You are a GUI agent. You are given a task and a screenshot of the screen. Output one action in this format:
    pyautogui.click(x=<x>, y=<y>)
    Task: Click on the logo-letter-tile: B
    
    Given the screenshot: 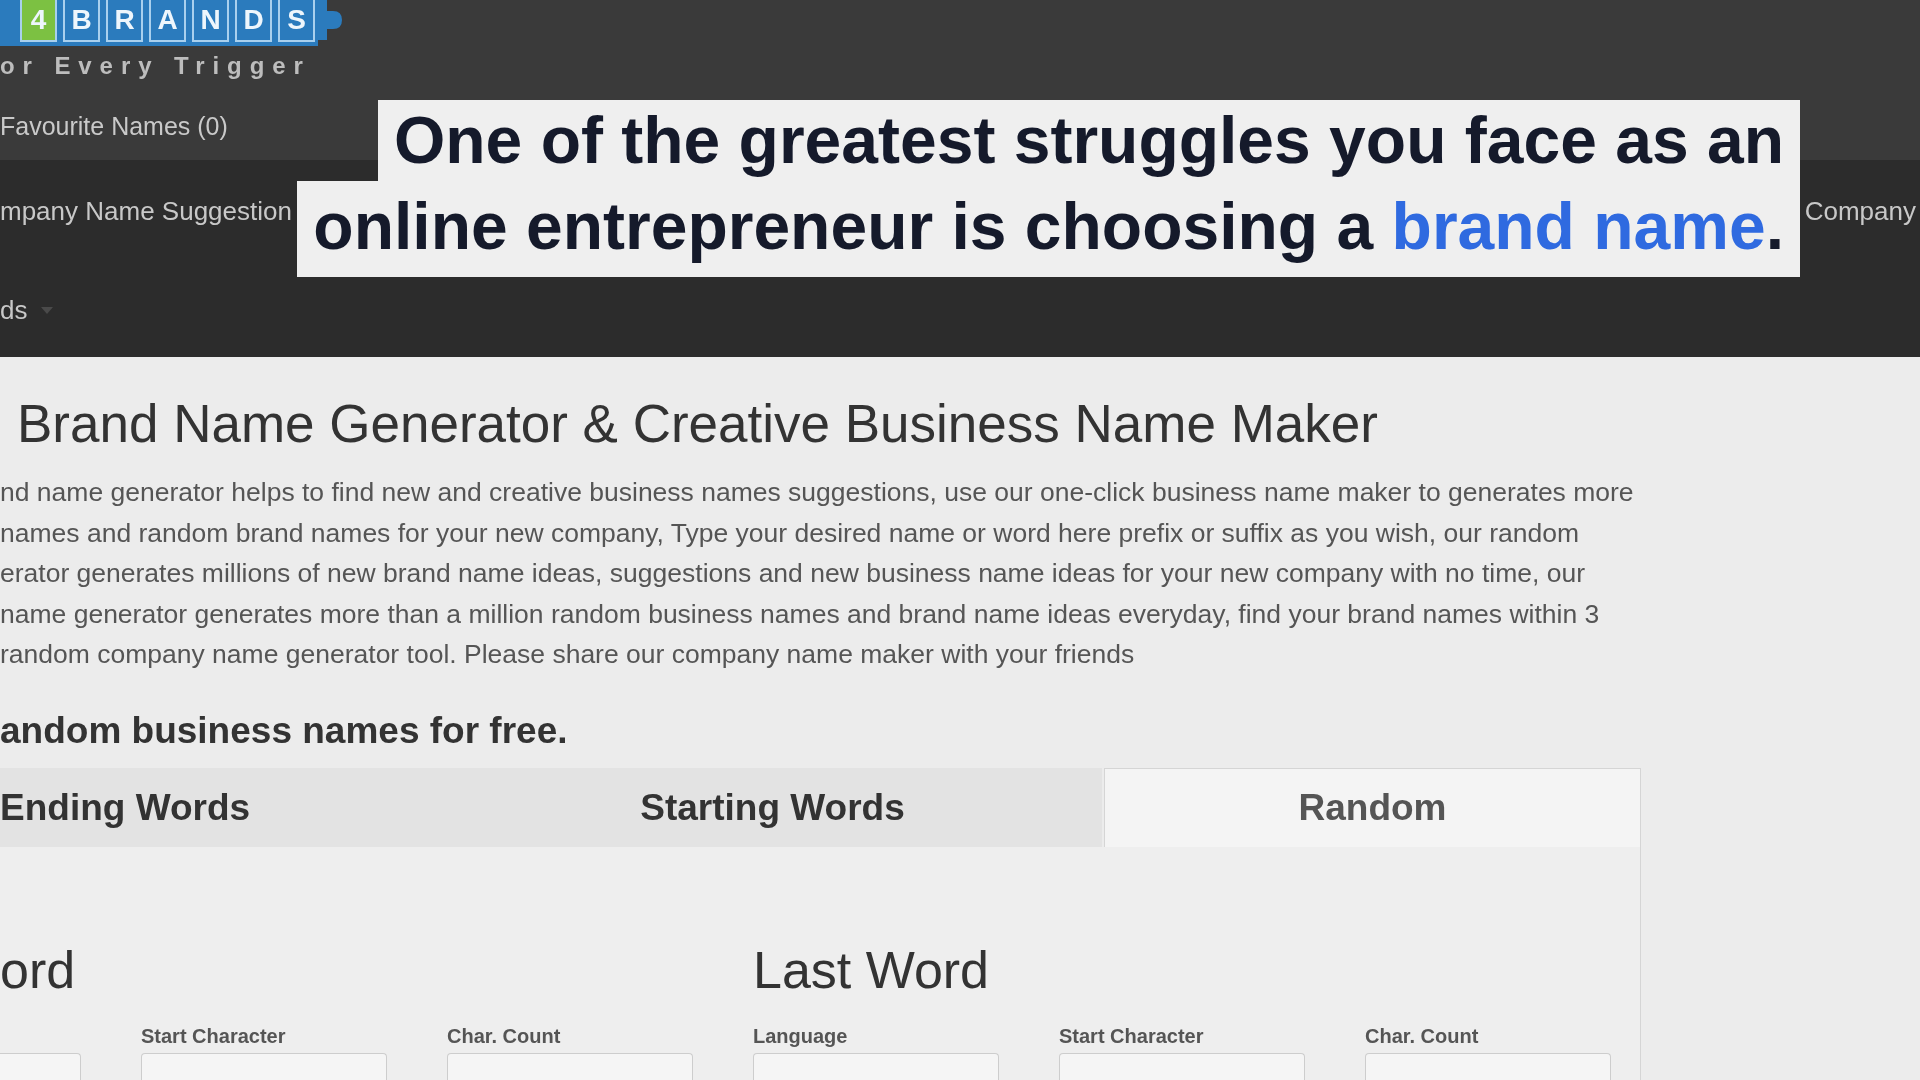 What is the action you would take?
    pyautogui.click(x=81, y=21)
    